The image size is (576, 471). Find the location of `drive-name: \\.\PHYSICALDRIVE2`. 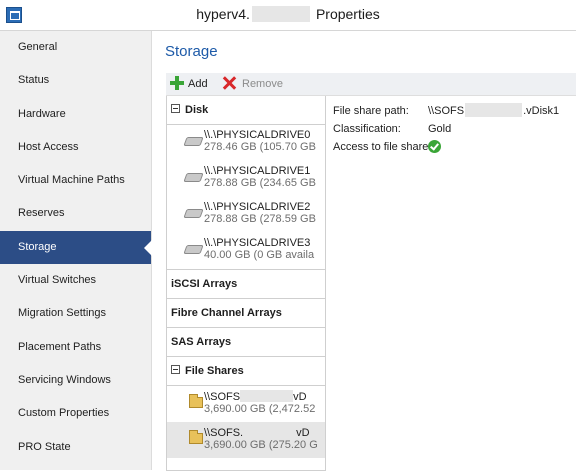

drive-name: \\.\PHYSICALDRIVE2 is located at coordinates (257, 207).